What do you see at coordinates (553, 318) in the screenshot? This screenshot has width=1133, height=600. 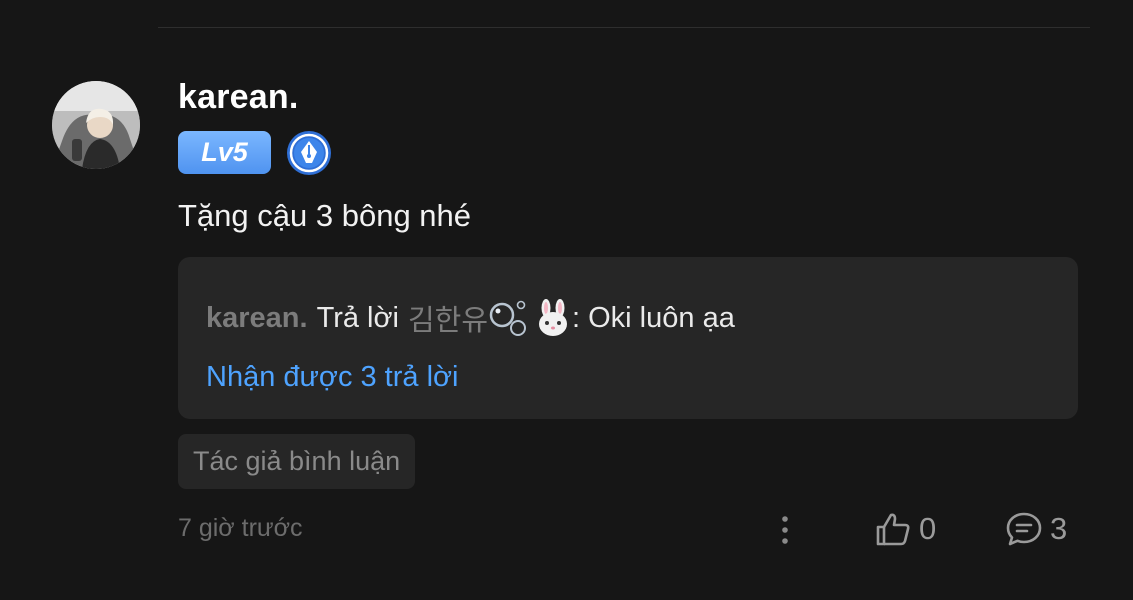 I see `rabbit-emoji` at bounding box center [553, 318].